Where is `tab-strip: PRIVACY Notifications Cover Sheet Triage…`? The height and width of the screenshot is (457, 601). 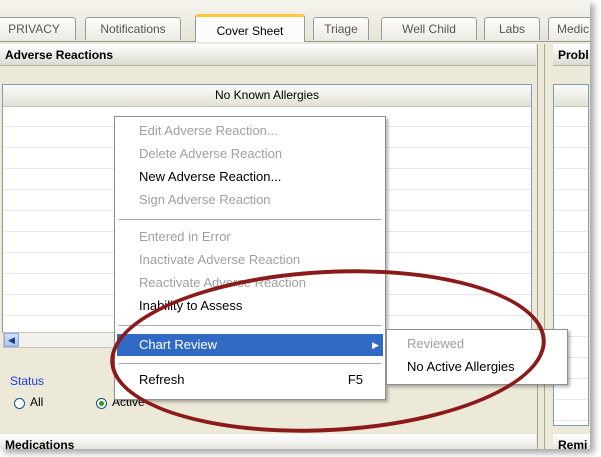 tab-strip: PRIVACY Notifications Cover Sheet Triage… is located at coordinates (295, 21).